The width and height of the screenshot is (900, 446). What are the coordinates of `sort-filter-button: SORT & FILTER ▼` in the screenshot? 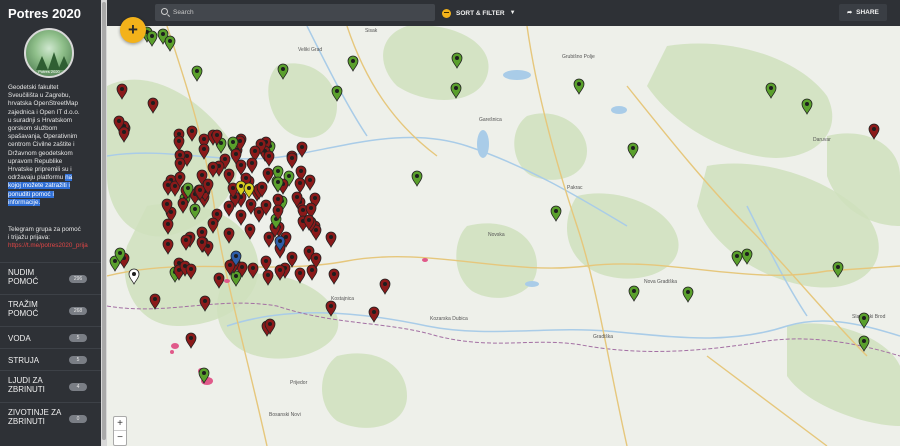 It's located at (479, 13).